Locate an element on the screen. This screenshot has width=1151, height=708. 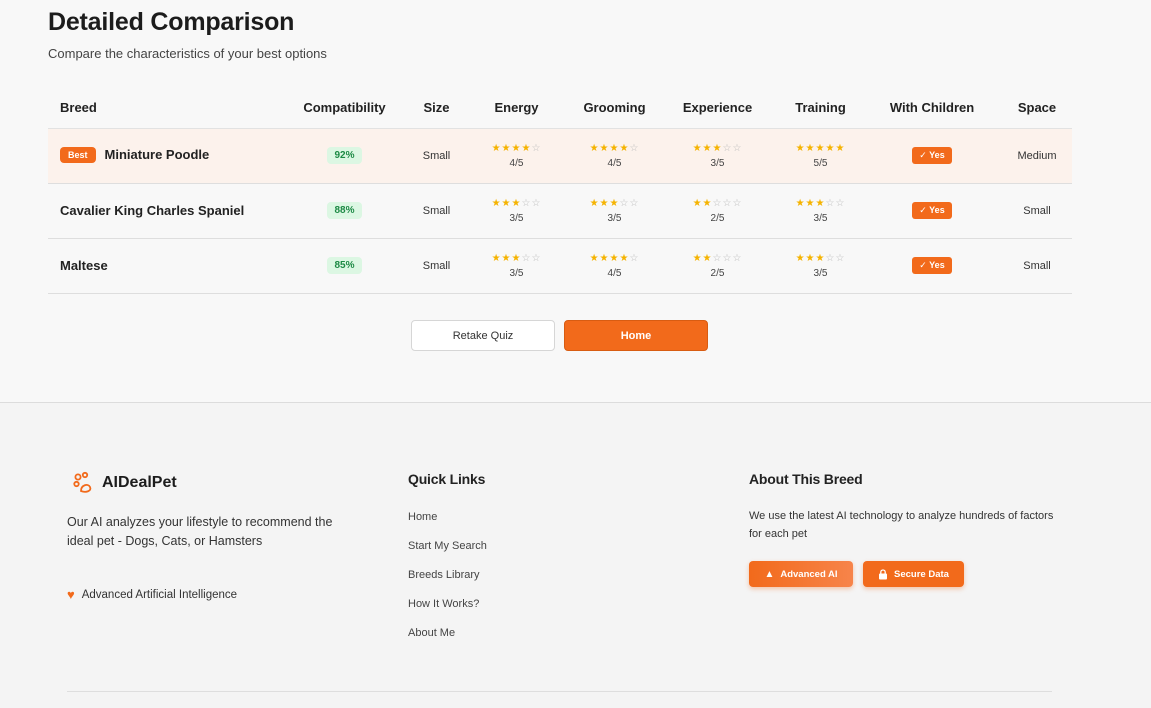
paw-icon is located at coordinates (82, 482).